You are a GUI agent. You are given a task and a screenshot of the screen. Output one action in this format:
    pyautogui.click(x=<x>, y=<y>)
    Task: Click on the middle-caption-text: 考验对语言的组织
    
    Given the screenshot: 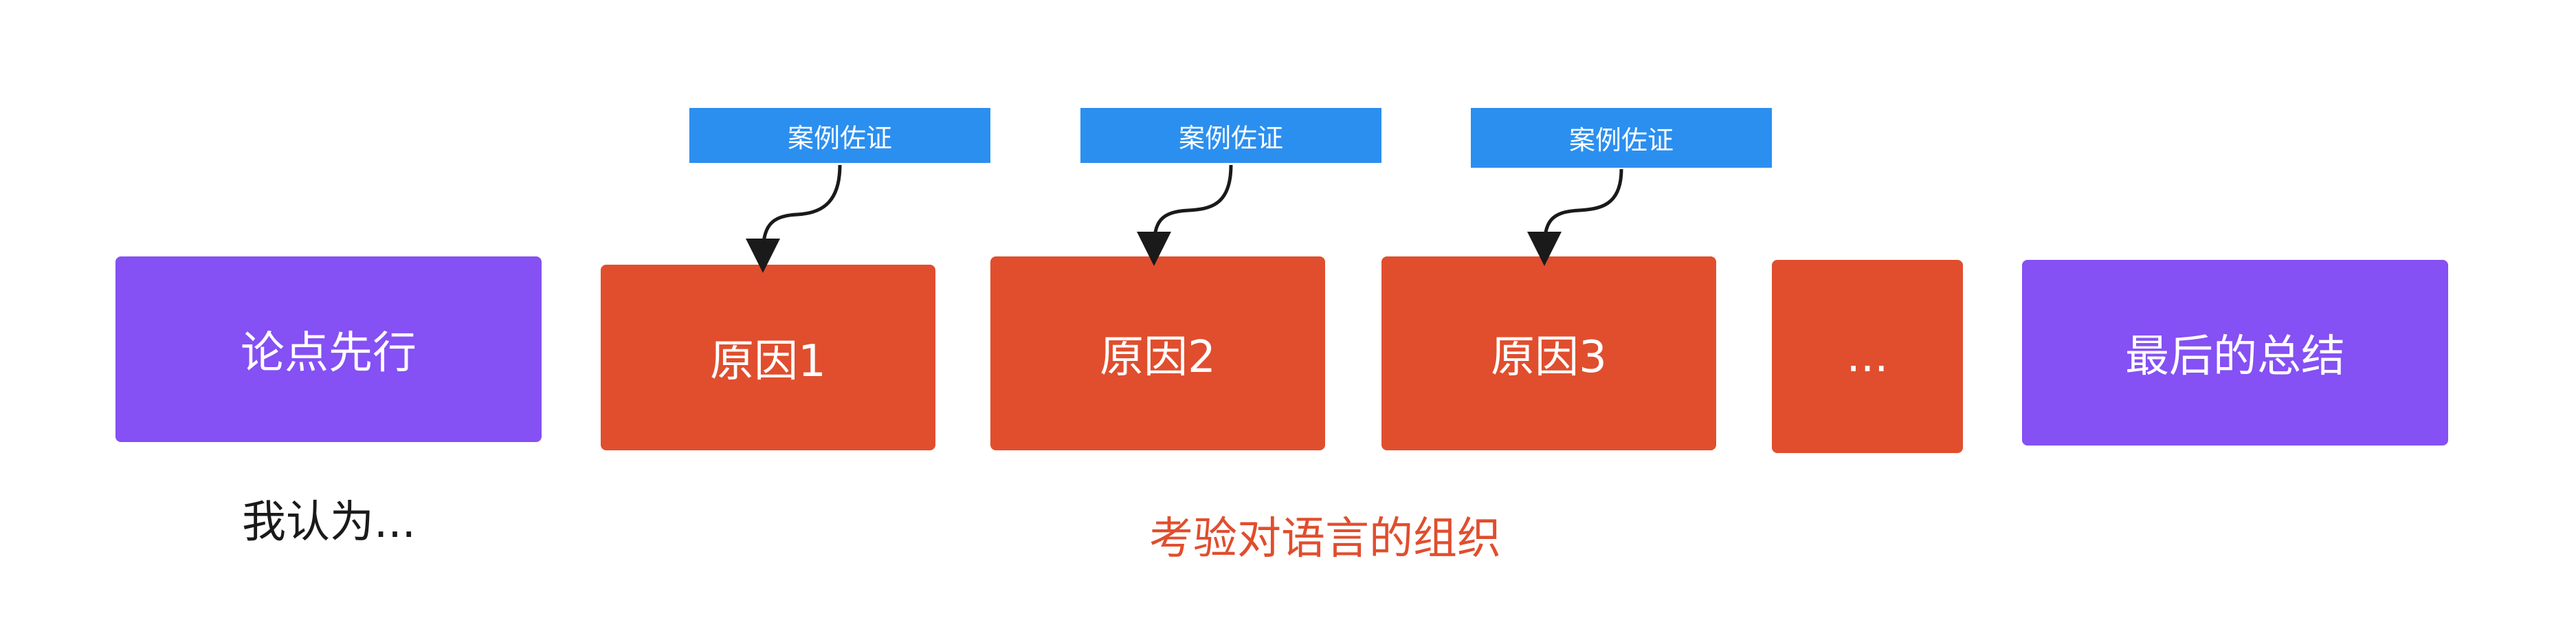 What is the action you would take?
    pyautogui.click(x=1325, y=539)
    